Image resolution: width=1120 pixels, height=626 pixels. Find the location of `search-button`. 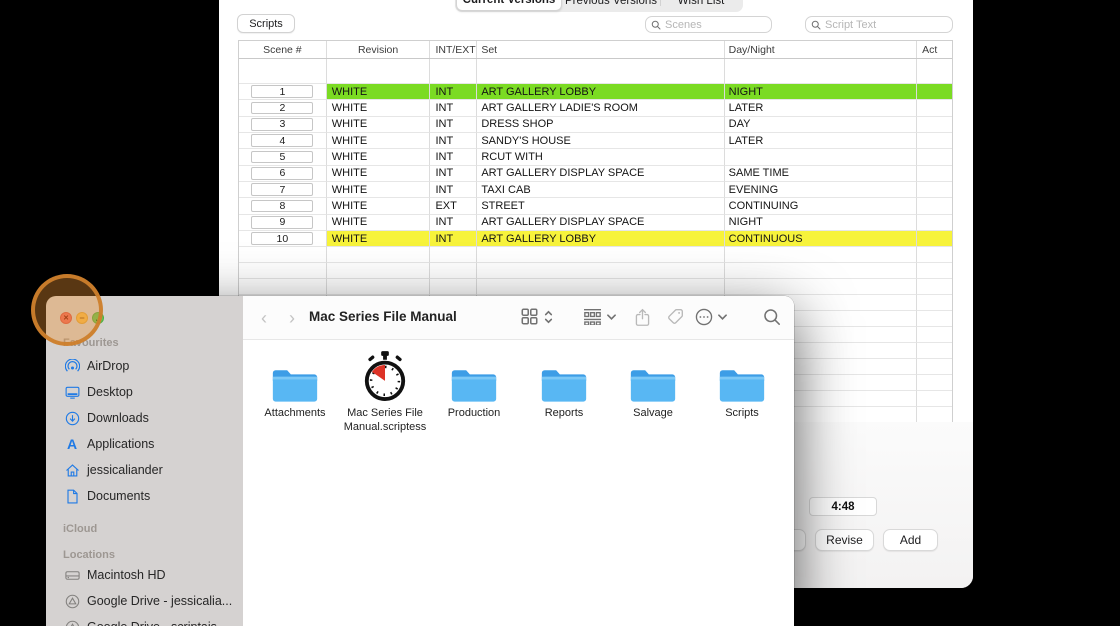

search-button is located at coordinates (772, 317).